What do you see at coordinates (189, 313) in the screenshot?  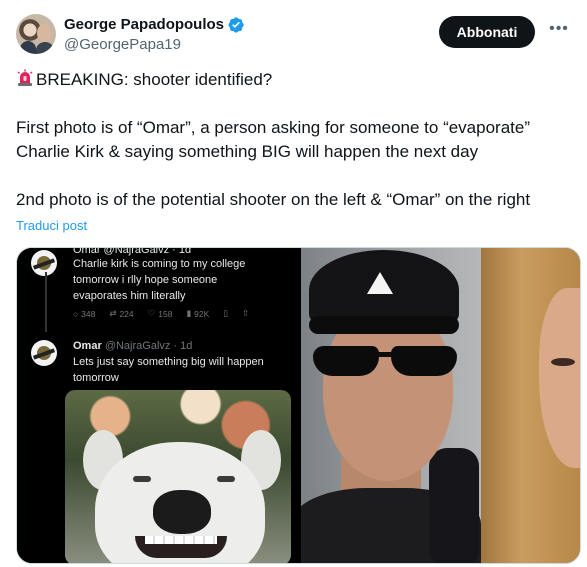 I see `views-icon: ▮` at bounding box center [189, 313].